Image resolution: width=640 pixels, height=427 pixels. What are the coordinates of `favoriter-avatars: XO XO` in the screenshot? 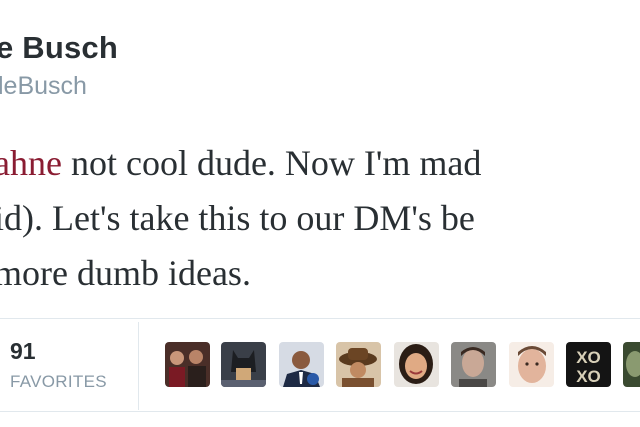 It's located at (402, 366).